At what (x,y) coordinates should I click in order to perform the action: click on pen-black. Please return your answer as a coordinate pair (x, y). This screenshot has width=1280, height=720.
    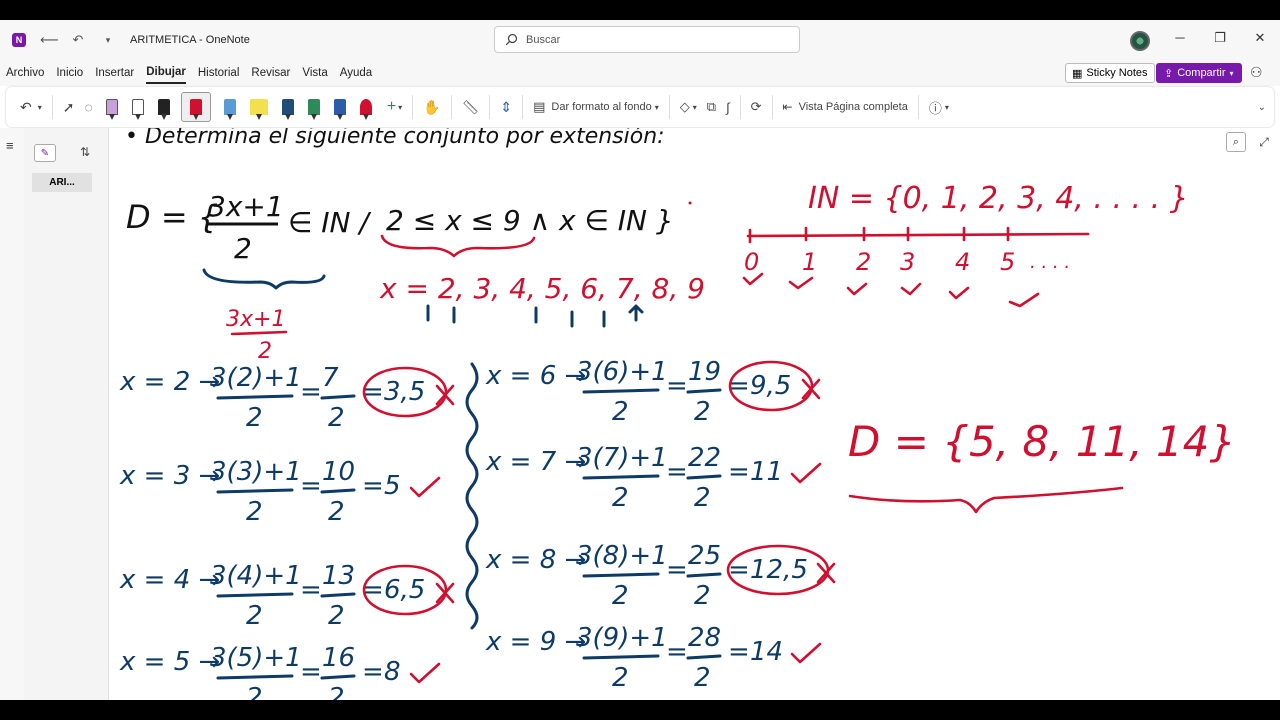
    Looking at the image, I should click on (164, 107).